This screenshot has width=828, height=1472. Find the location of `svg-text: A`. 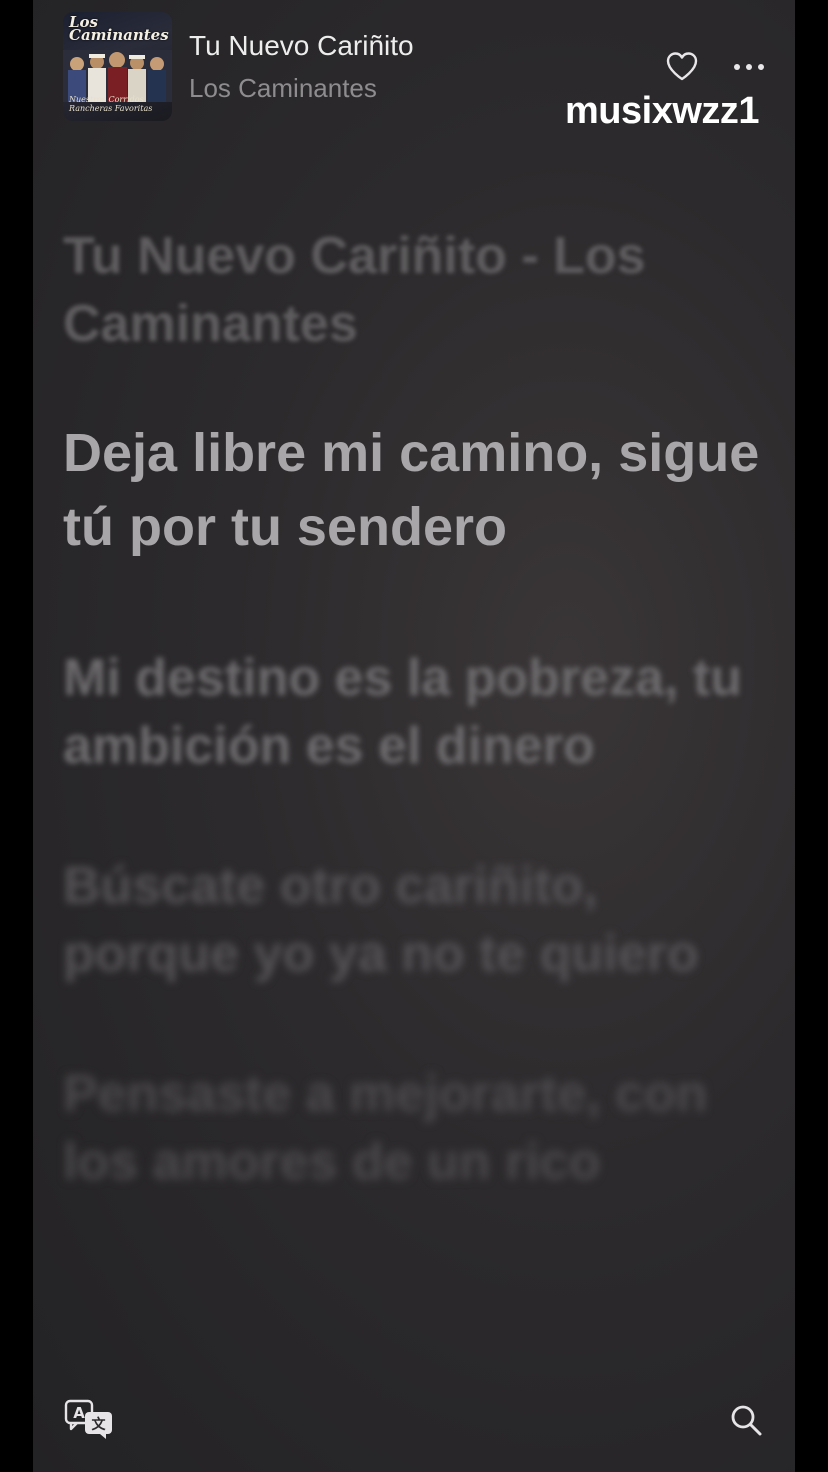

svg-text: A is located at coordinates (79, 1413).